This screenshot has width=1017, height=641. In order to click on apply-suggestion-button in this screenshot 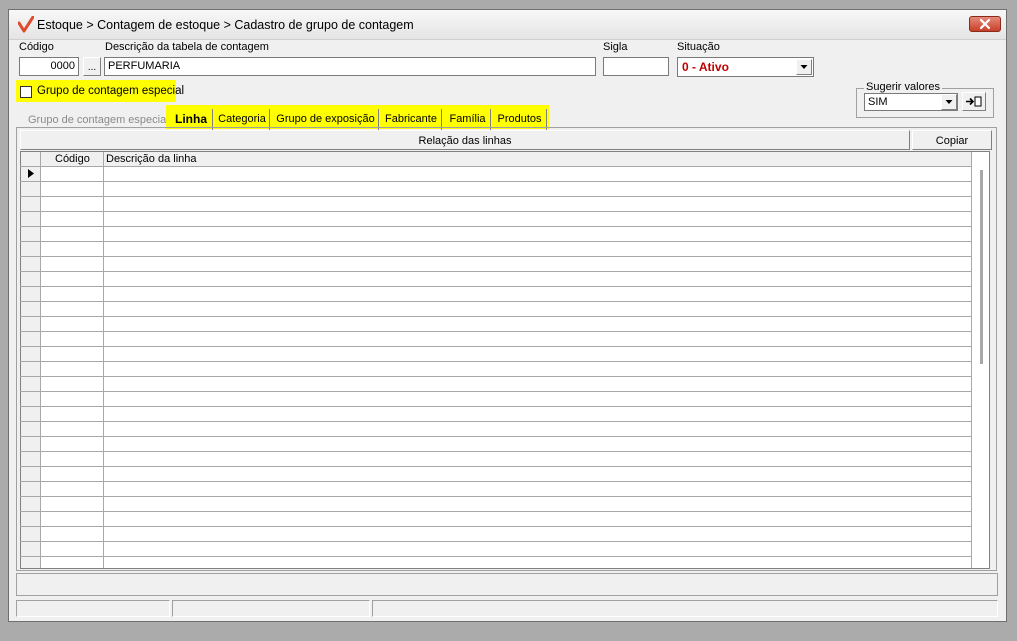, I will do `click(974, 101)`.